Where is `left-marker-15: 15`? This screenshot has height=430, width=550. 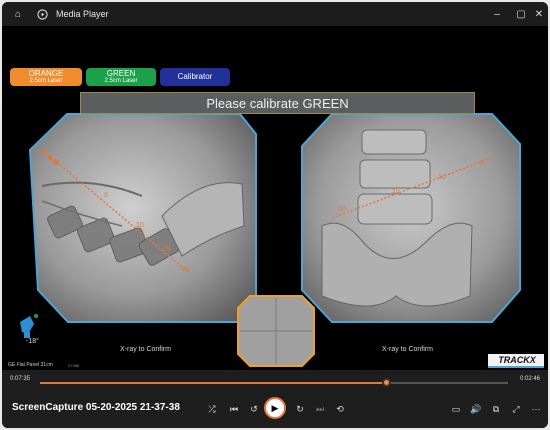 left-marker-15: 15 is located at coordinates (166, 249).